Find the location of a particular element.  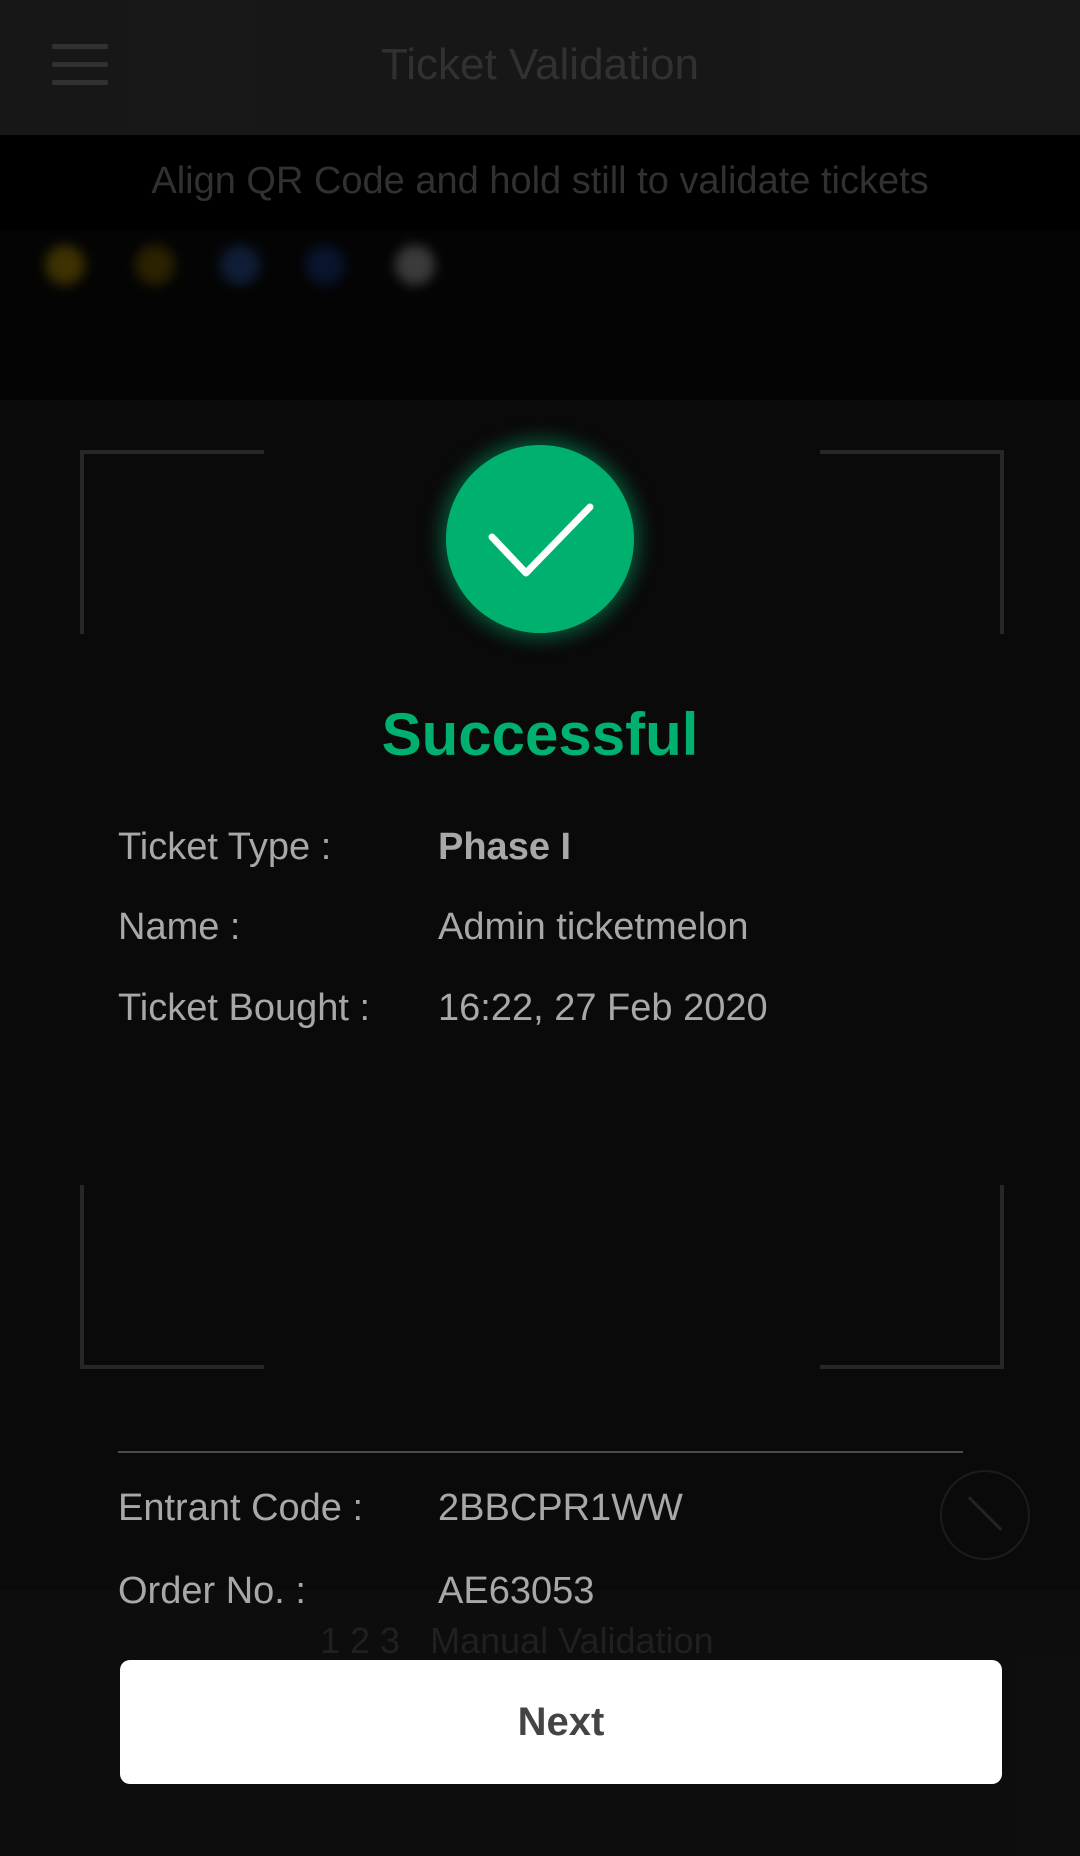

divider is located at coordinates (540, 1452).